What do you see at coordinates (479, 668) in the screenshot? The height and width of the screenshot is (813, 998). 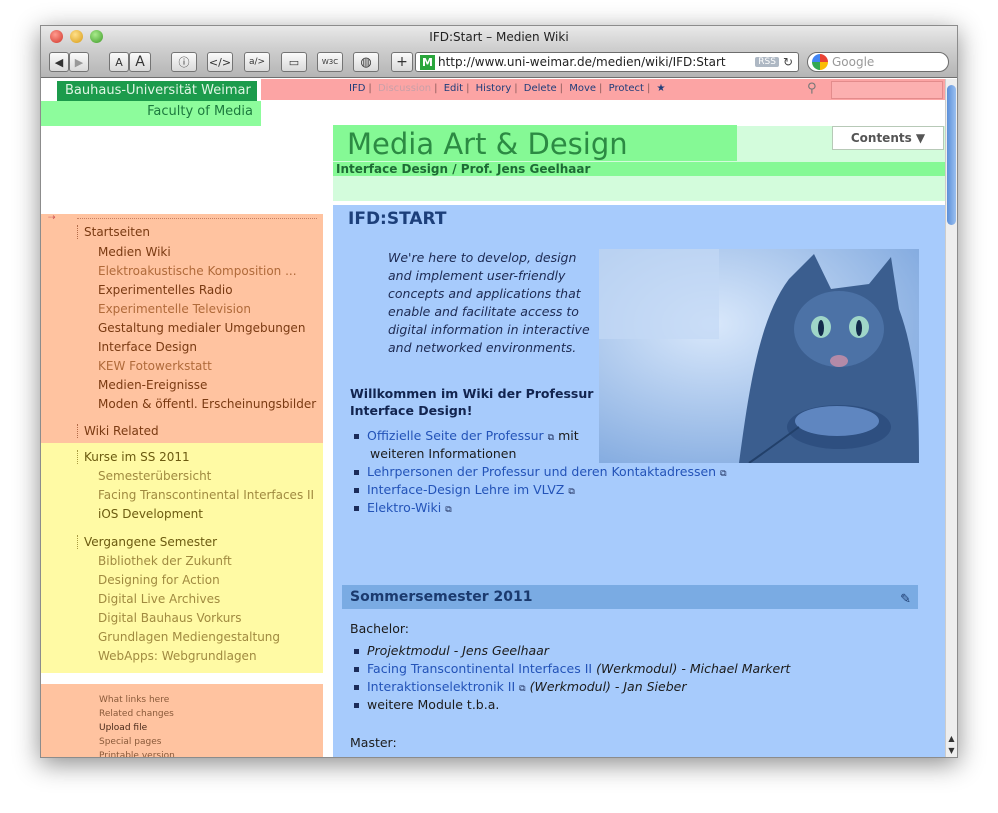 I see `link-facing-transcontinental: Facing Transcontinental Interfaces II` at bounding box center [479, 668].